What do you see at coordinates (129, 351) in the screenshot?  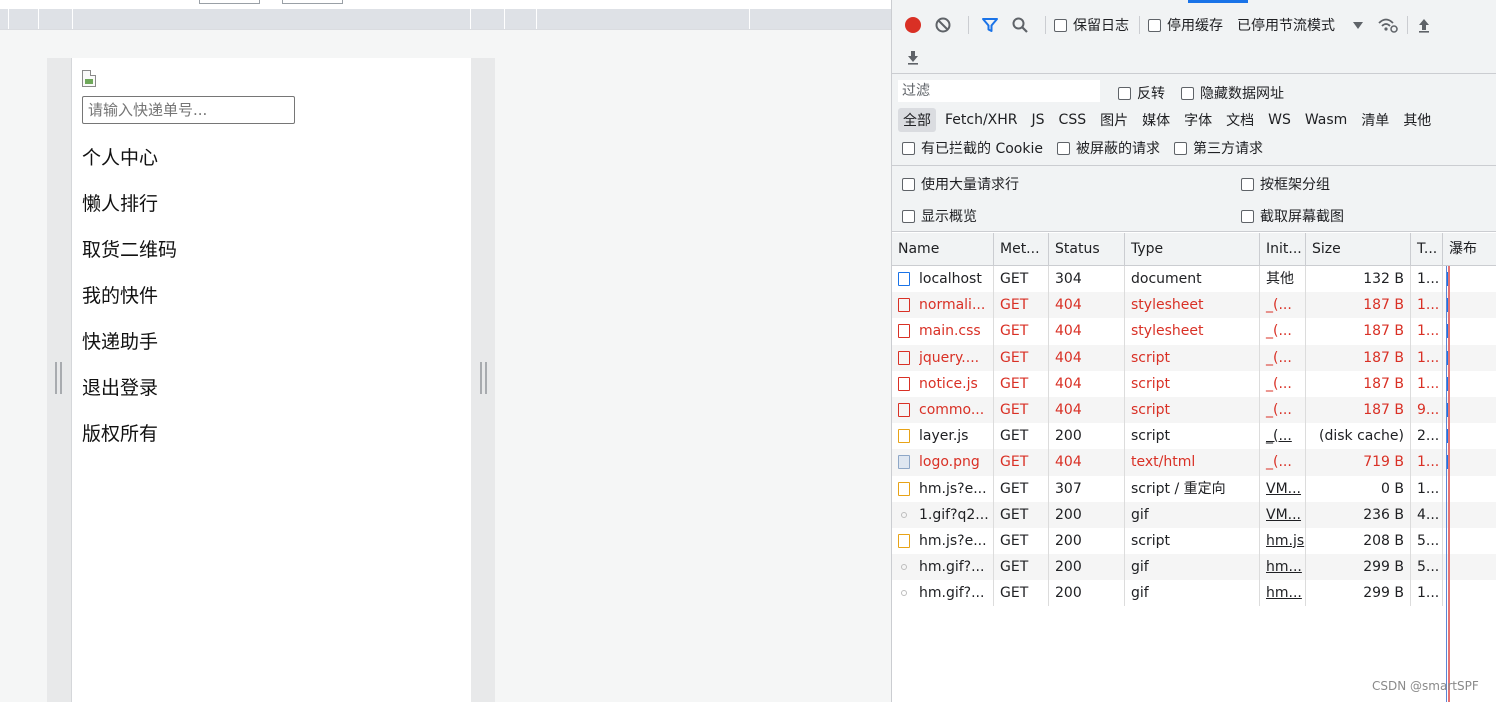 I see `menu-item-assistant: 快递助手` at bounding box center [129, 351].